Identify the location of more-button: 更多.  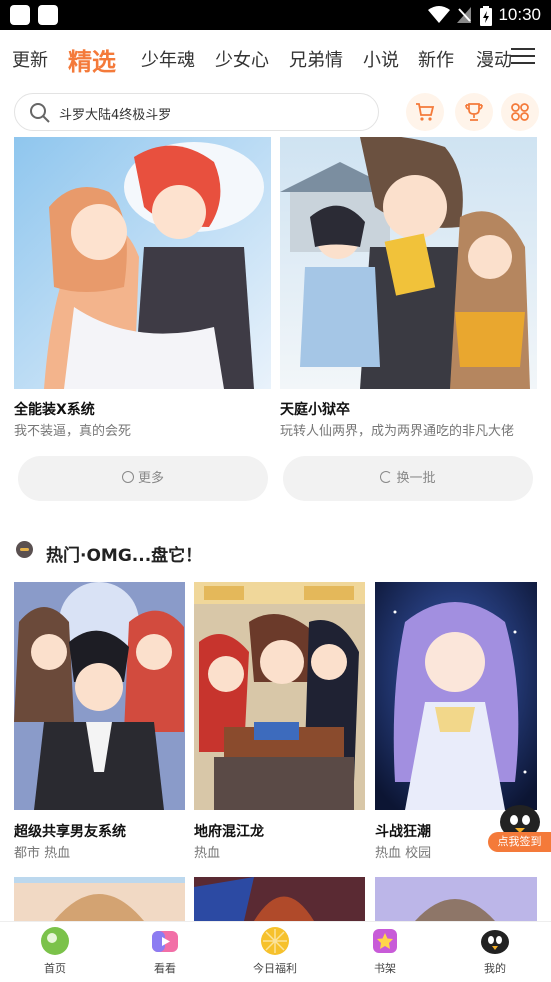
(143, 478).